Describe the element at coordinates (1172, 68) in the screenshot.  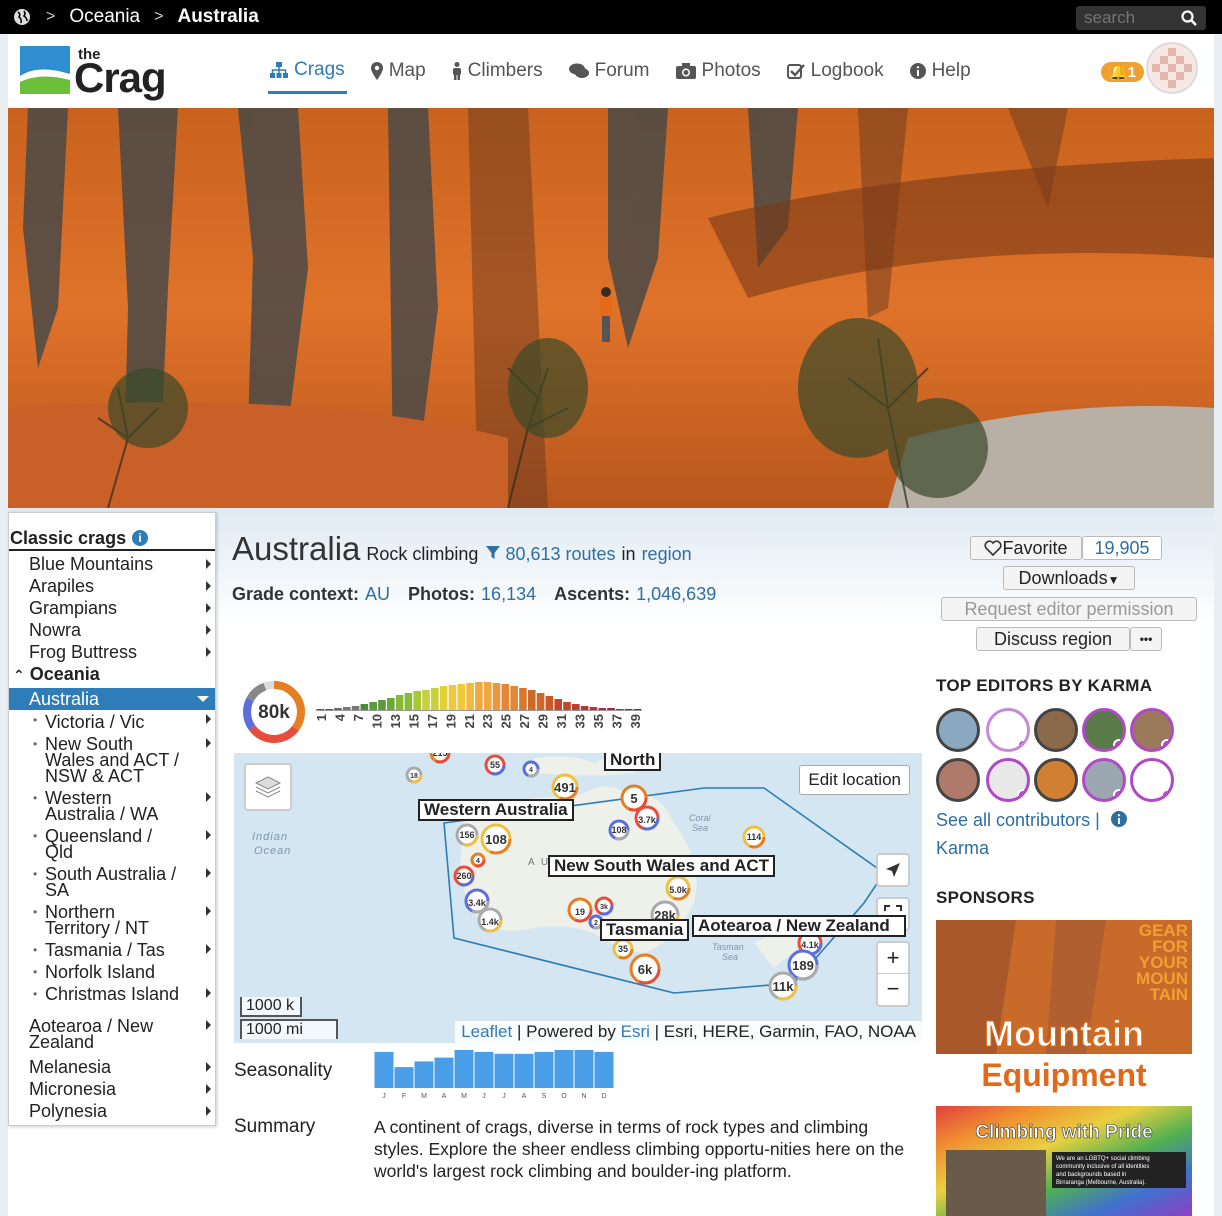
I see `user-avatar` at that location.